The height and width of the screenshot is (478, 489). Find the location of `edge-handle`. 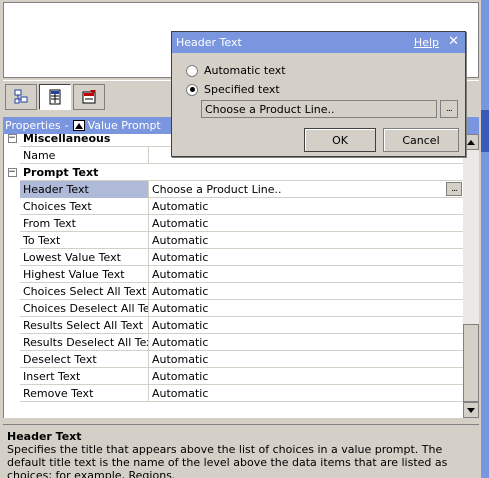

edge-handle is located at coordinates (485, 131).